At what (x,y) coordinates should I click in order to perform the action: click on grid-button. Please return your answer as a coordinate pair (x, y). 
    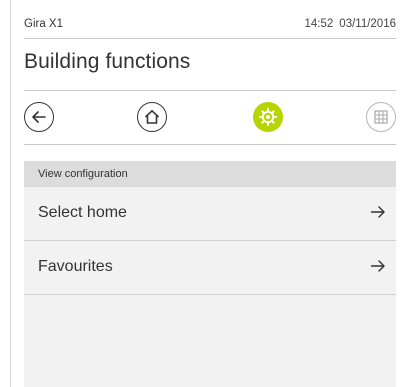
    Looking at the image, I should click on (381, 117).